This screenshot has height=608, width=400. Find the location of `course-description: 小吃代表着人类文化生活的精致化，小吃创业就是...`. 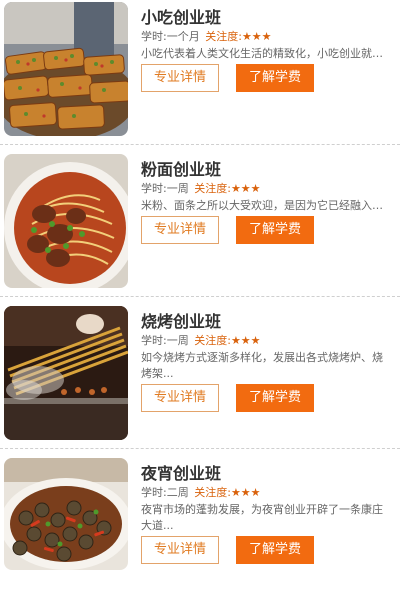

course-description: 小吃代表着人类文化生活的精致化，小吃创业就是... is located at coordinates (267, 53).